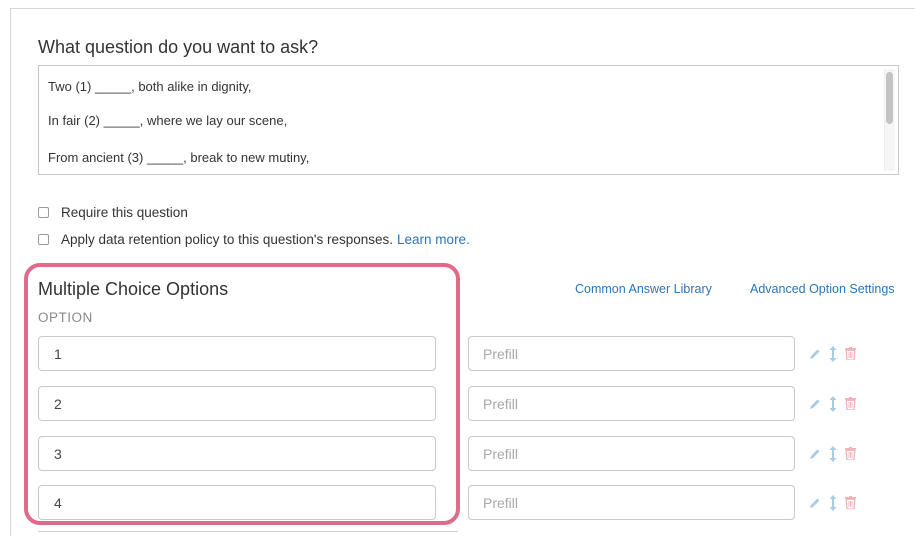 The width and height of the screenshot is (915, 537). I want to click on editor-scrollbar-thumb, so click(889, 98).